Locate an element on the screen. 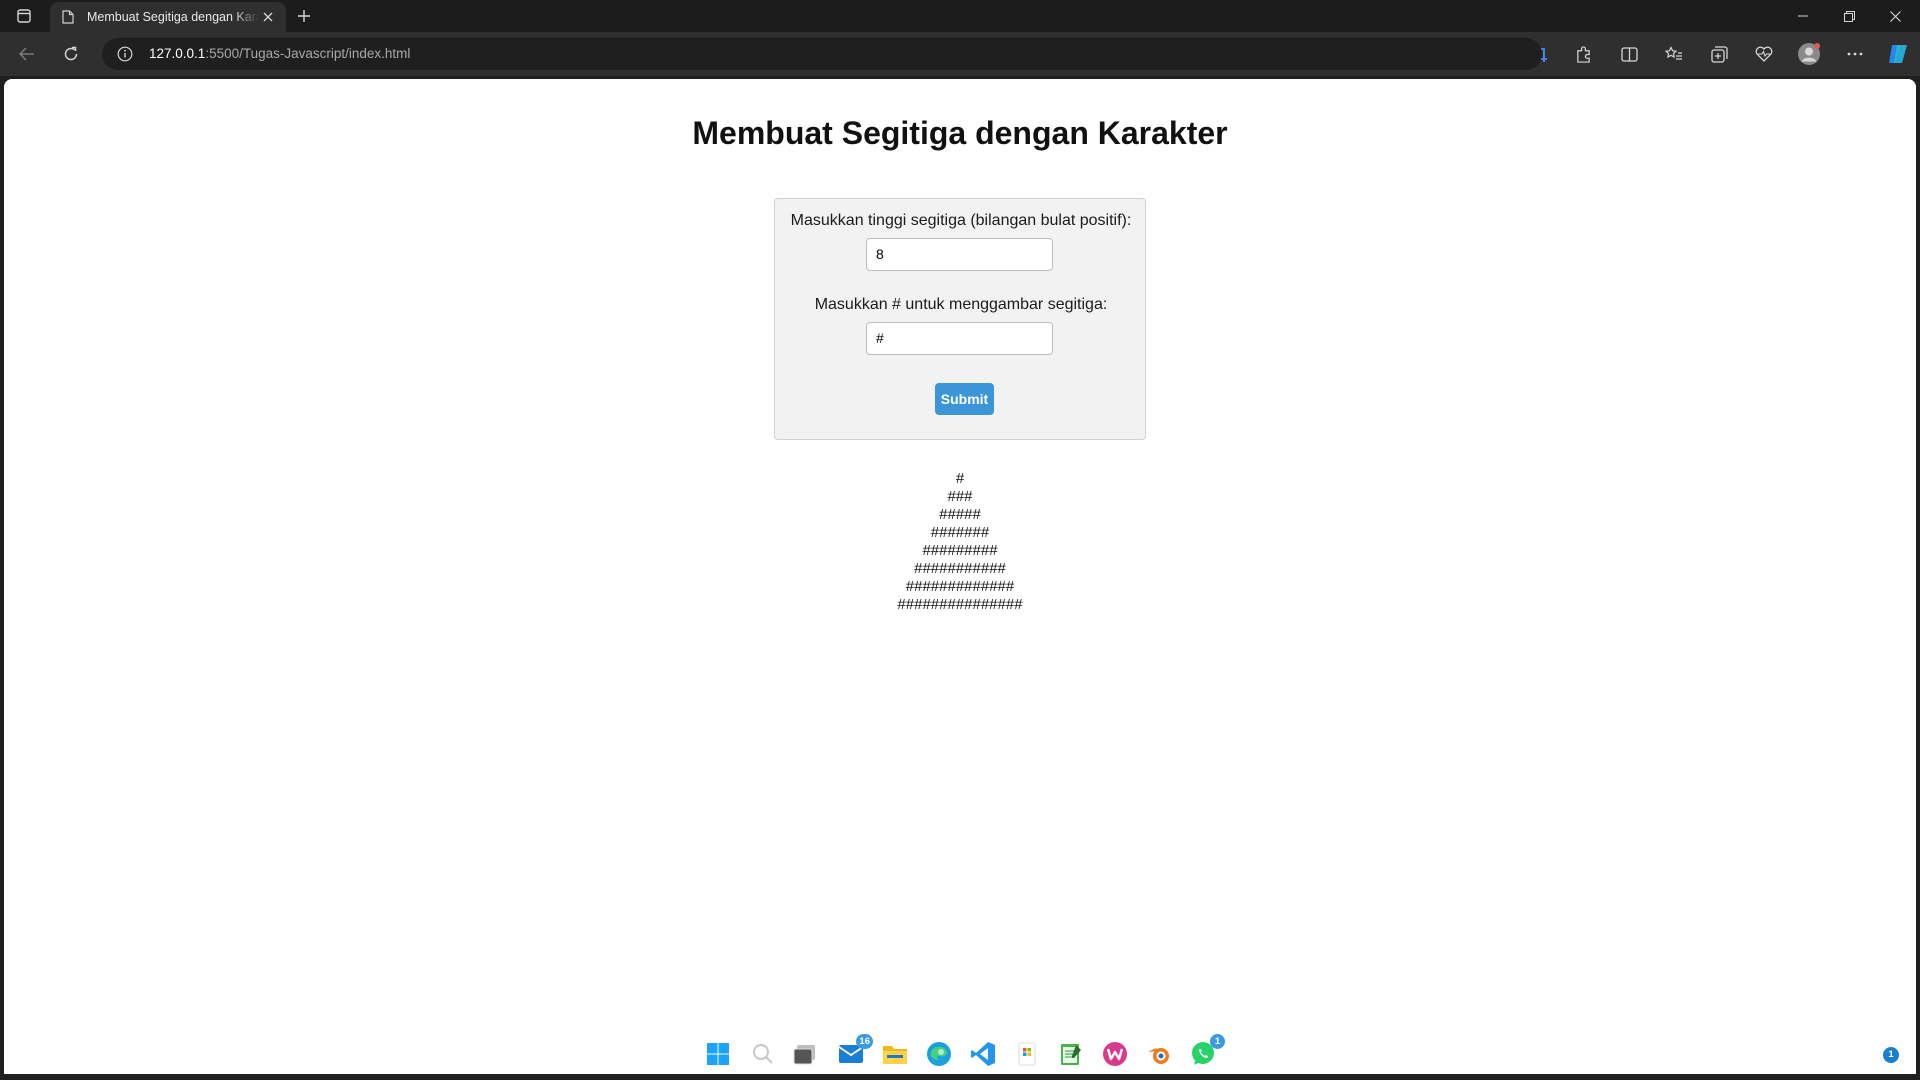  triangle-row: ##### is located at coordinates (960, 514).